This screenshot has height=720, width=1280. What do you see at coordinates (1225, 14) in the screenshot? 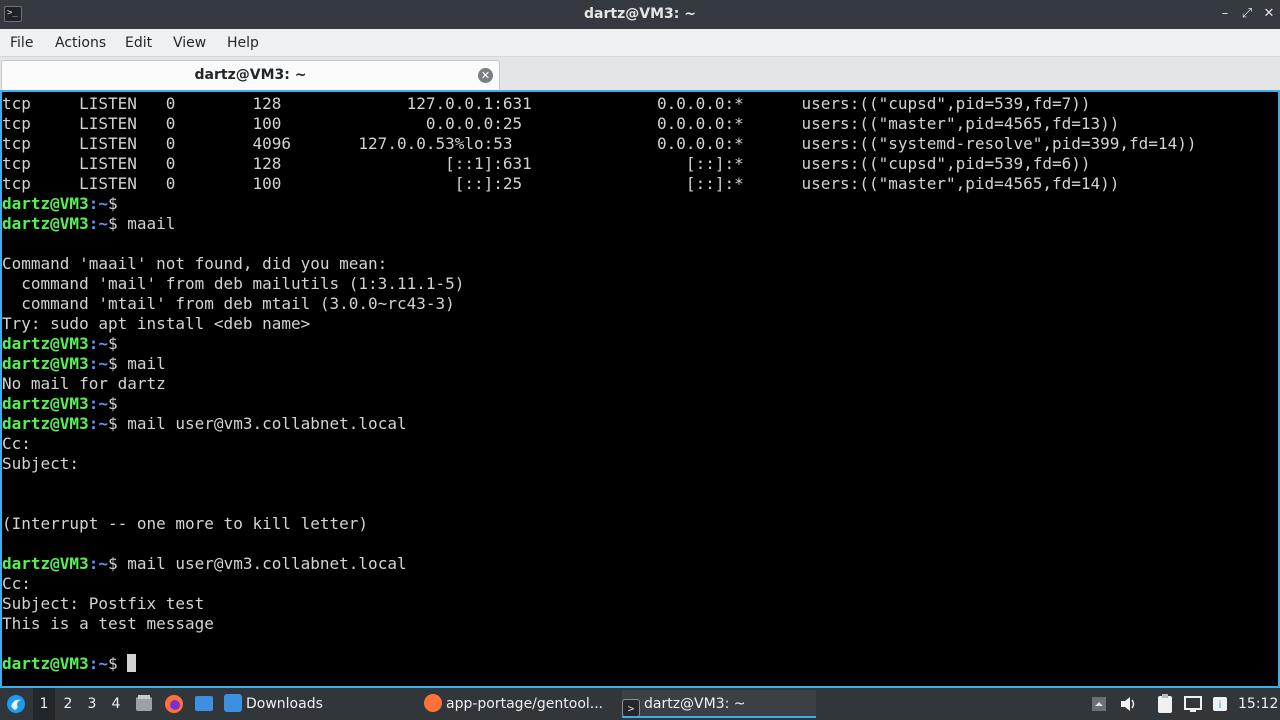
I see `minimize-icon: –` at bounding box center [1225, 14].